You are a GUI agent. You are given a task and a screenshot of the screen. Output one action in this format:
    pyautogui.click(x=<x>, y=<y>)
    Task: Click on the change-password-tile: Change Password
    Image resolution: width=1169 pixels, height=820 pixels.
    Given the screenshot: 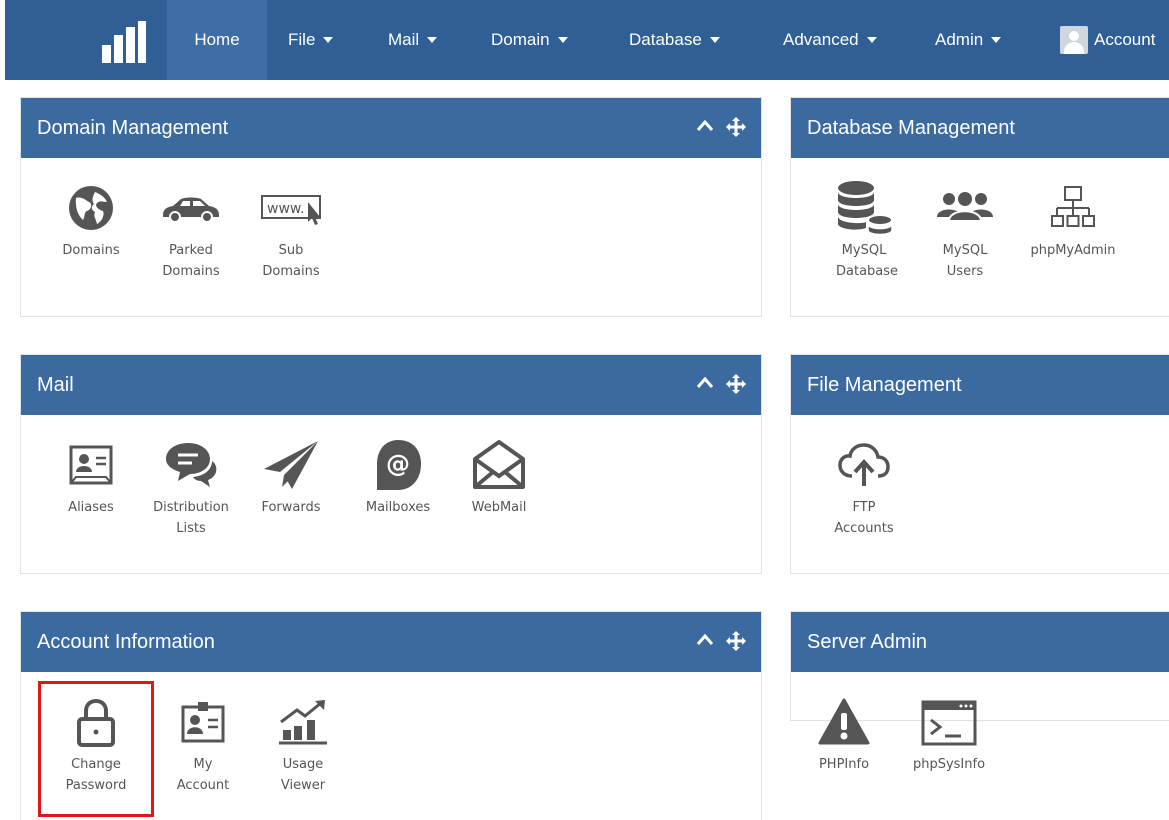 What is the action you would take?
    pyautogui.click(x=96, y=749)
    